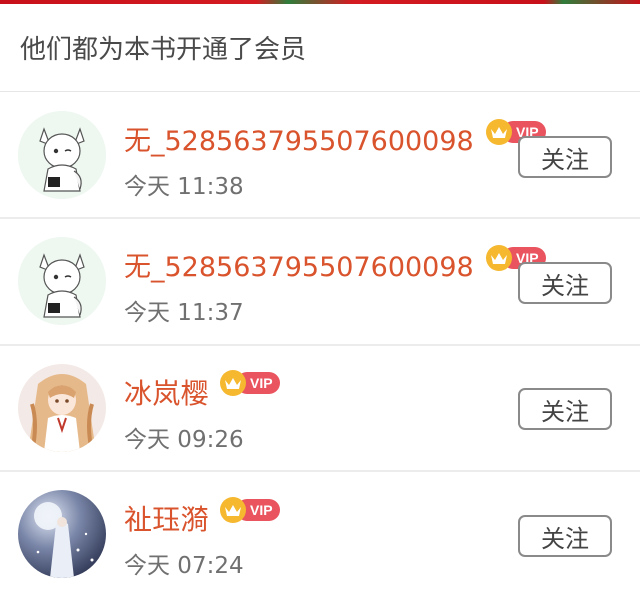 This screenshot has height=604, width=640. What do you see at coordinates (184, 440) in the screenshot?
I see `member-time: 今天 09:26` at bounding box center [184, 440].